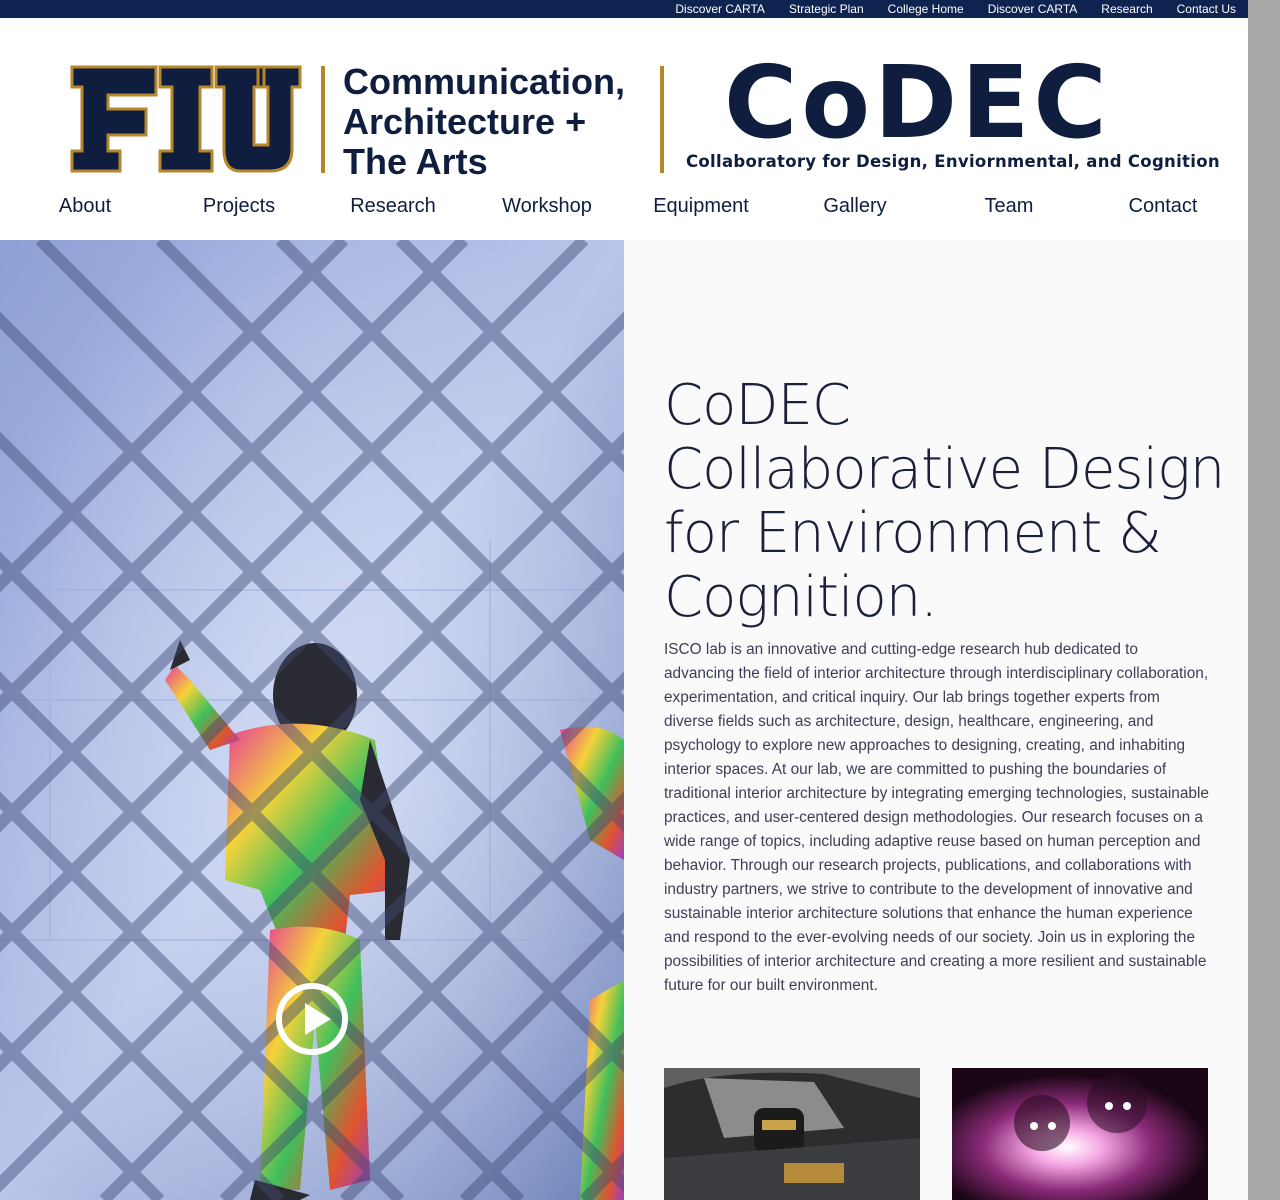 Image resolution: width=1280 pixels, height=1200 pixels. What do you see at coordinates (393, 206) in the screenshot?
I see `nav-item-research: Research` at bounding box center [393, 206].